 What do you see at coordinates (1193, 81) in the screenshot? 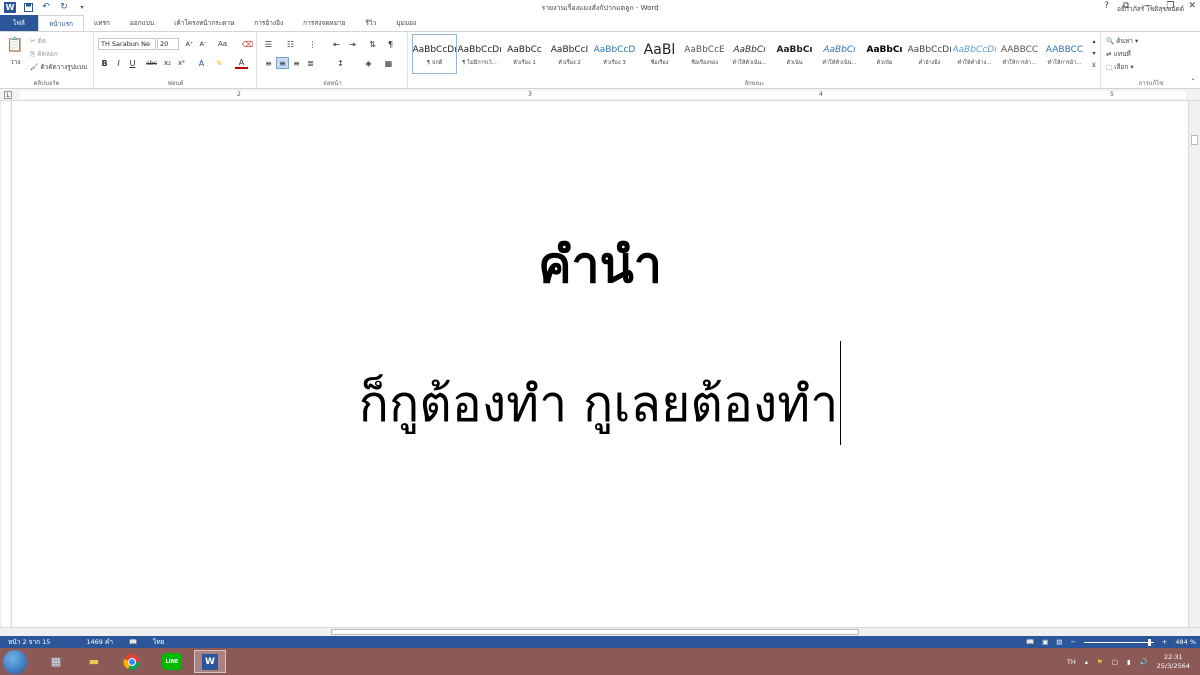
I see `collapse-ribbon-icon: ⌃` at bounding box center [1193, 81].